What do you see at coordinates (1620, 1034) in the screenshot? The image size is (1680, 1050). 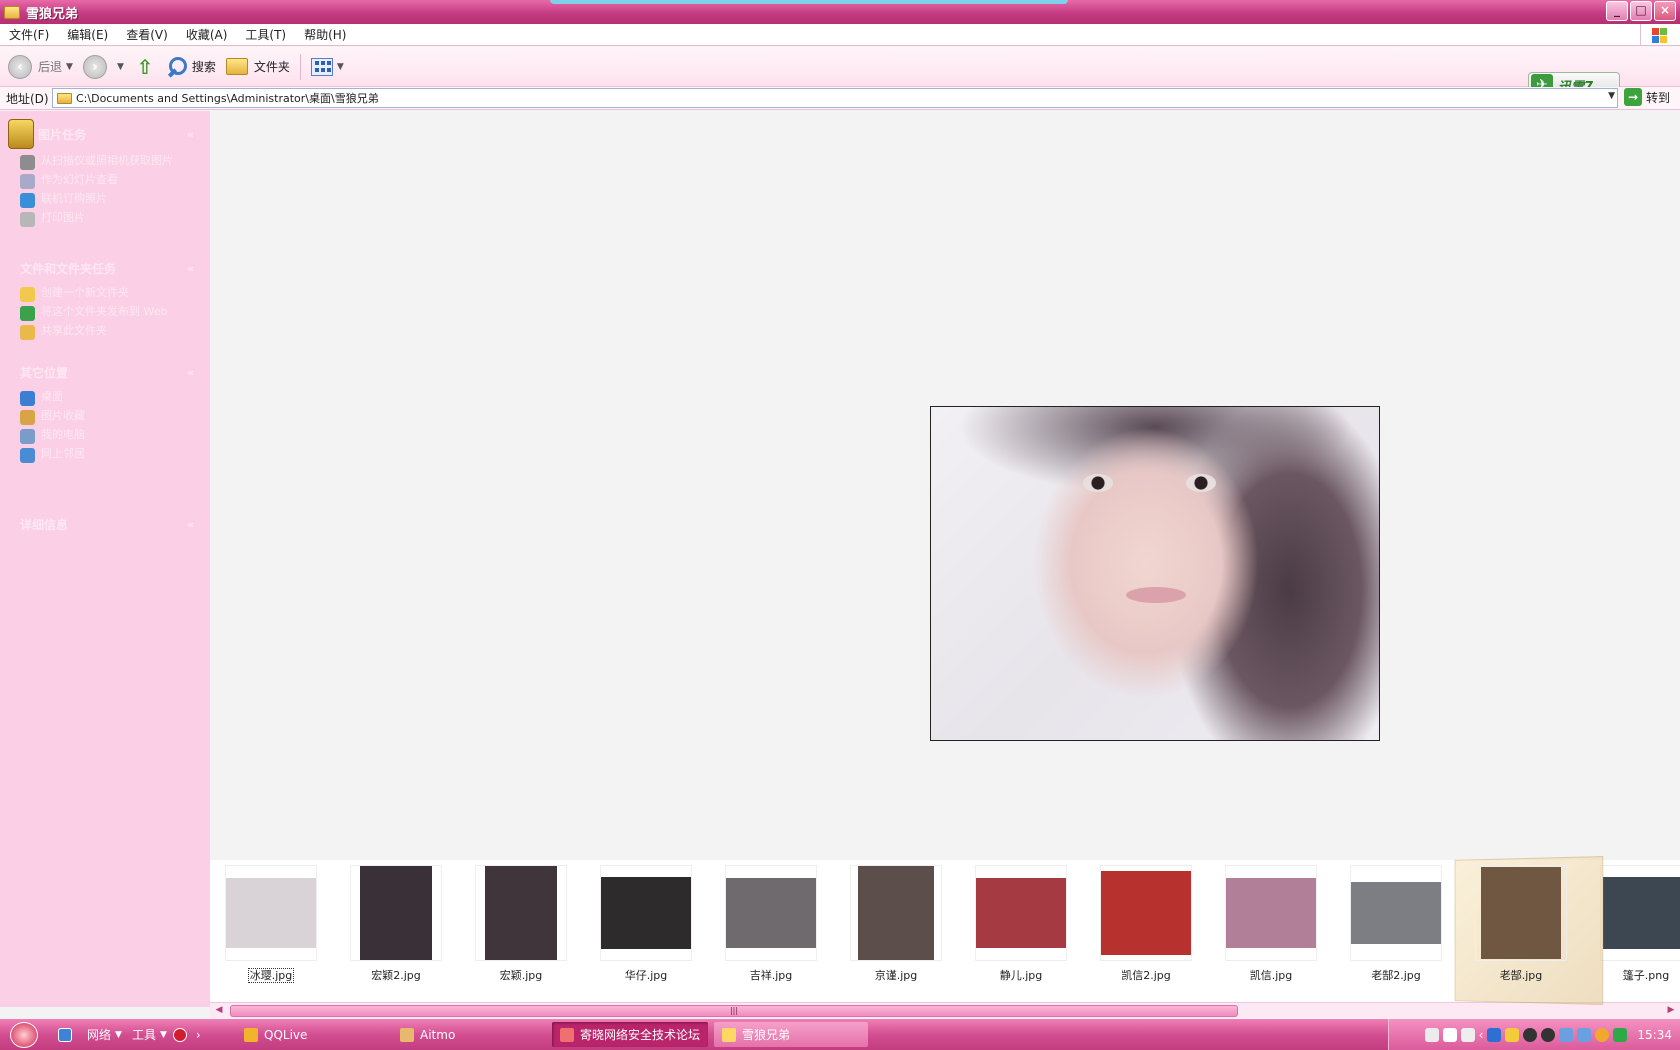 I see `security-shield-icon` at bounding box center [1620, 1034].